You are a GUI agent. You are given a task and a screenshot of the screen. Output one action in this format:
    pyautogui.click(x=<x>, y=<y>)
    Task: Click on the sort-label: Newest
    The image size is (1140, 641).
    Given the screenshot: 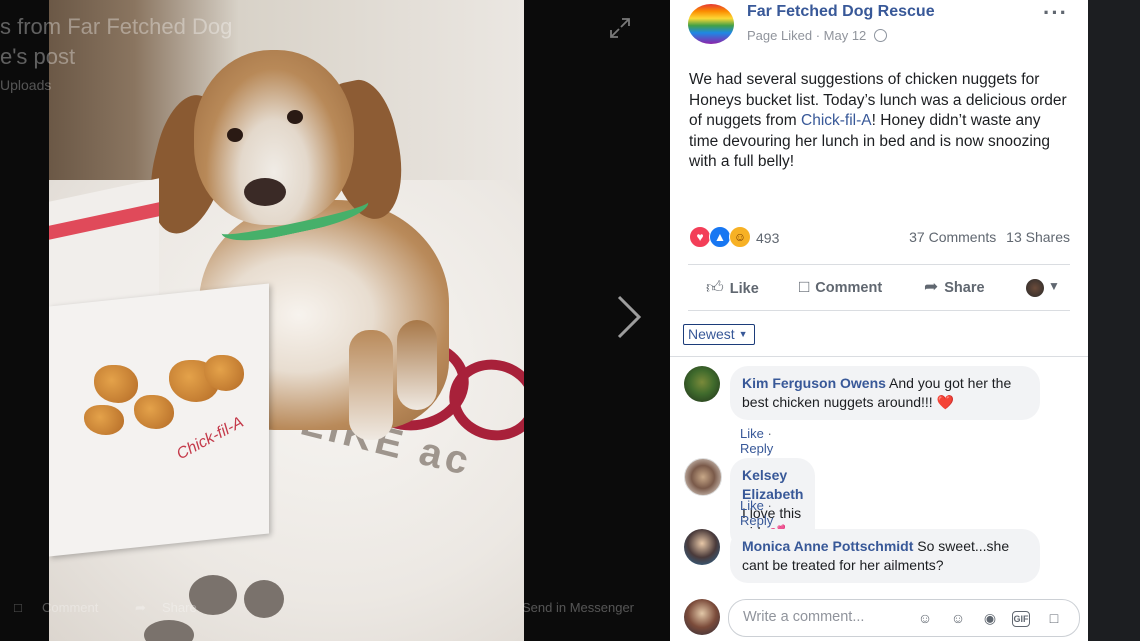 What is the action you would take?
    pyautogui.click(x=711, y=334)
    